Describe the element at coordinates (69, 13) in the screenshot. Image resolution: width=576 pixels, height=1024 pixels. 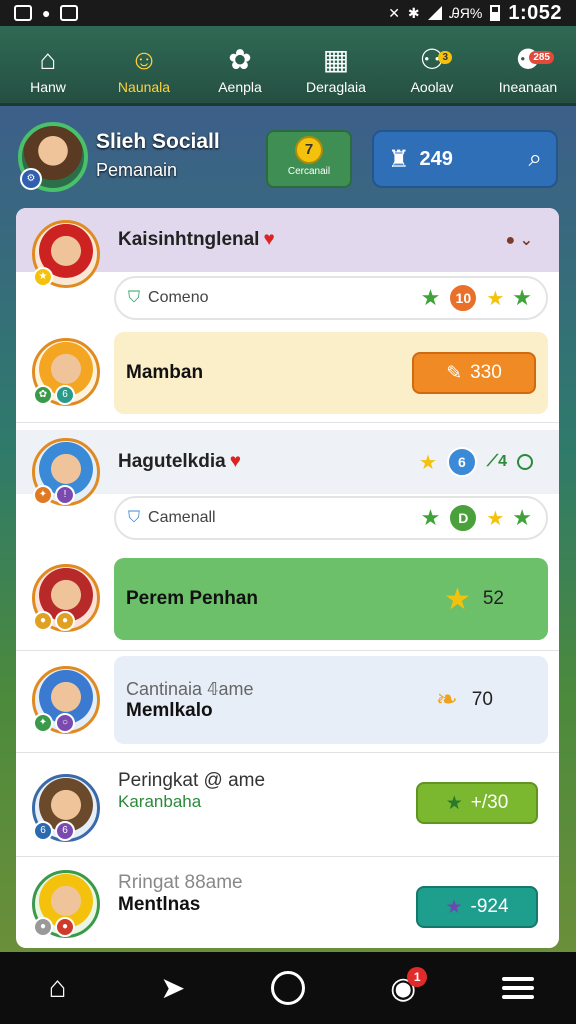
I see `app-icon` at that location.